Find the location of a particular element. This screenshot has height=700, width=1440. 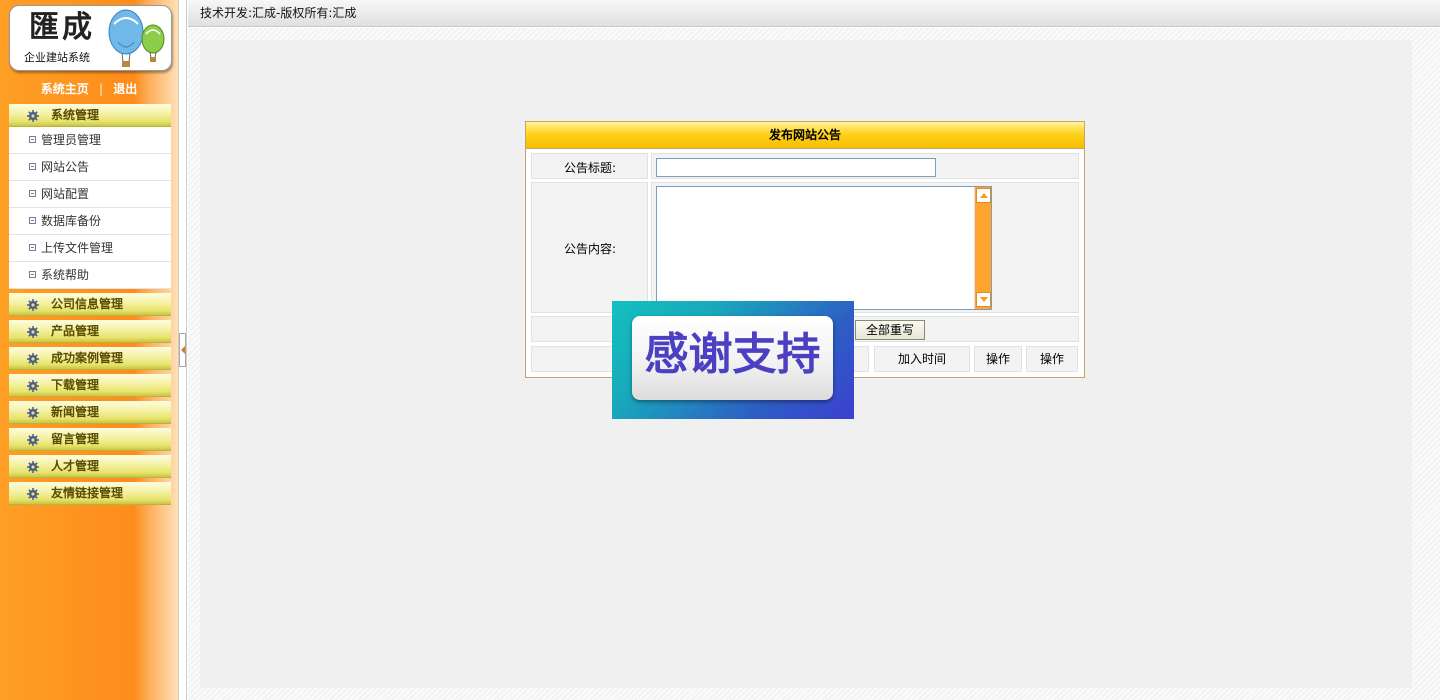

reset-button: 全部重写 is located at coordinates (890, 330).